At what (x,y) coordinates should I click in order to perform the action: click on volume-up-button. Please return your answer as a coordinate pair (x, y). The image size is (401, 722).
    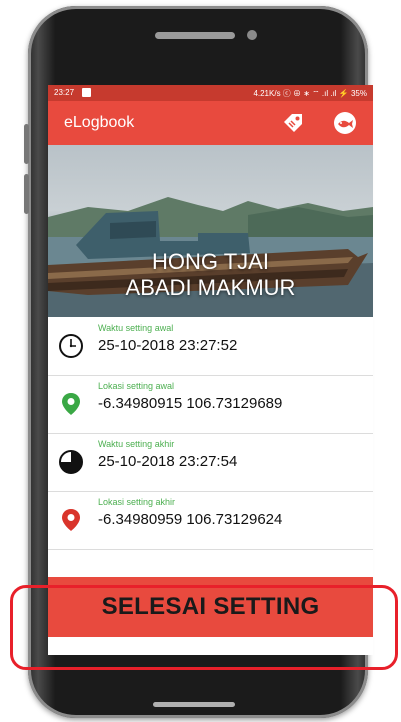
    Looking at the image, I should click on (26, 144).